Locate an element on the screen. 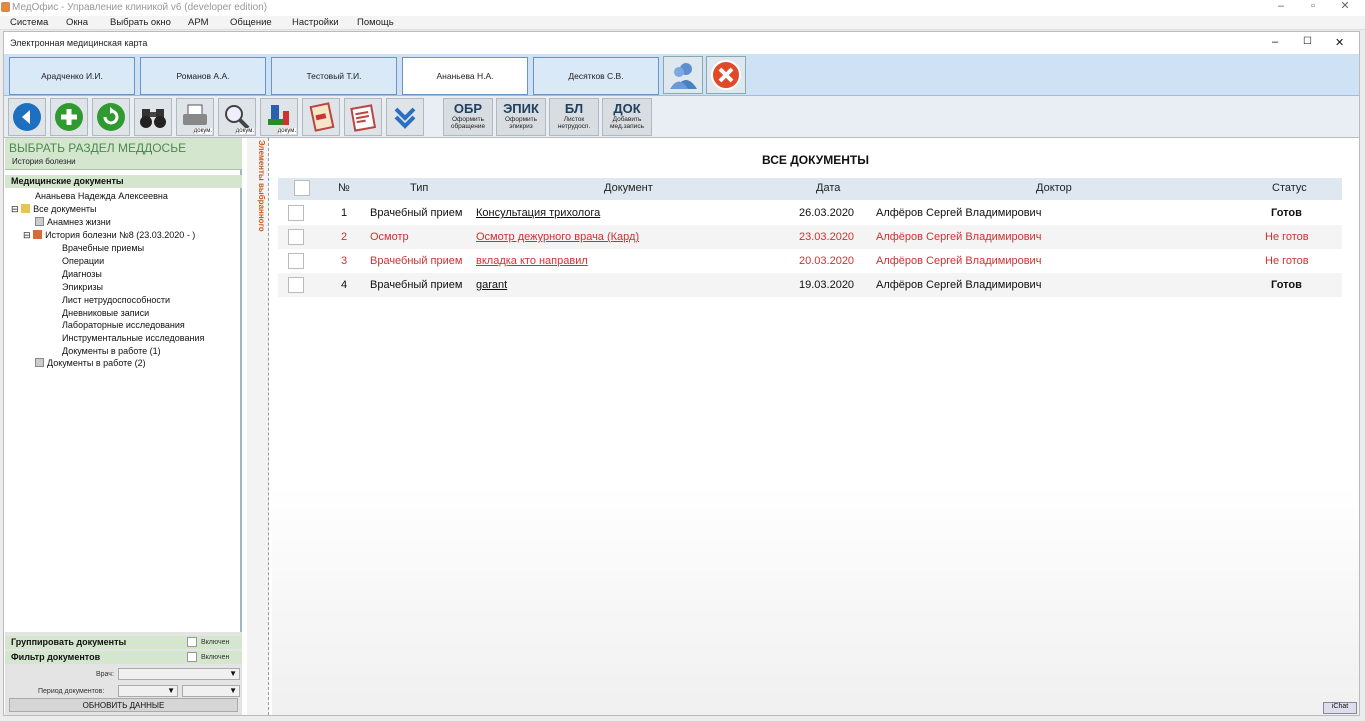 The height and width of the screenshot is (721, 1365). period-from-select: ▼ is located at coordinates (148, 691).